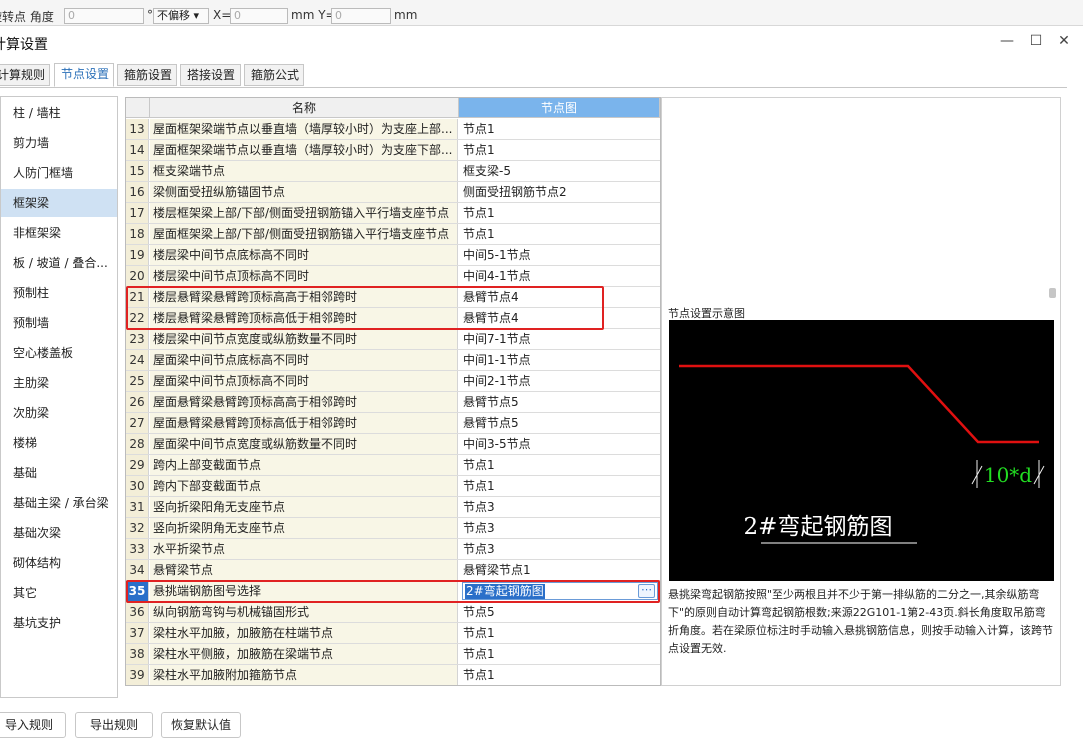  I want to click on restore-defaults-button: 恢复默认值, so click(201, 725).